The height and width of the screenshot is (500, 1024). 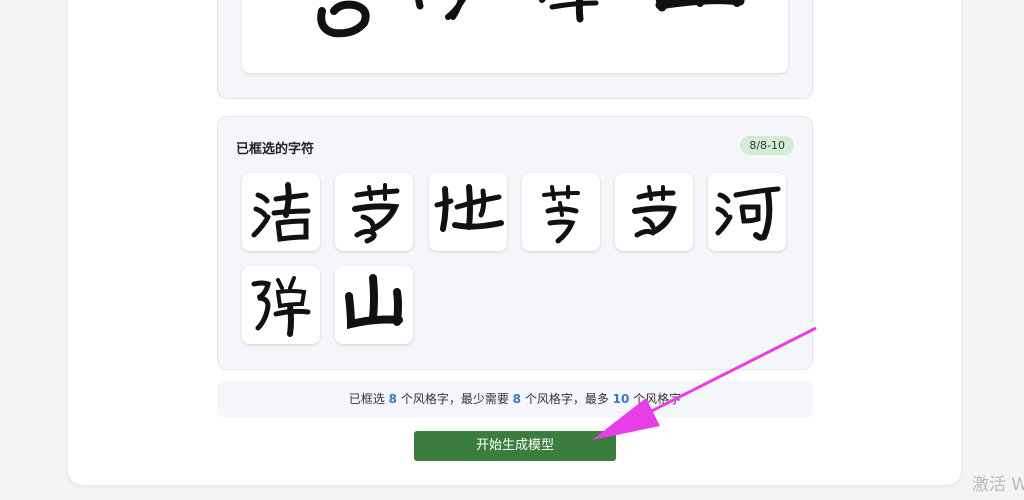 I want to click on selection-info-bar: 已框选 8 个风格字，最少需要 8 个风格字，最多 10 个风格字, so click(x=515, y=399).